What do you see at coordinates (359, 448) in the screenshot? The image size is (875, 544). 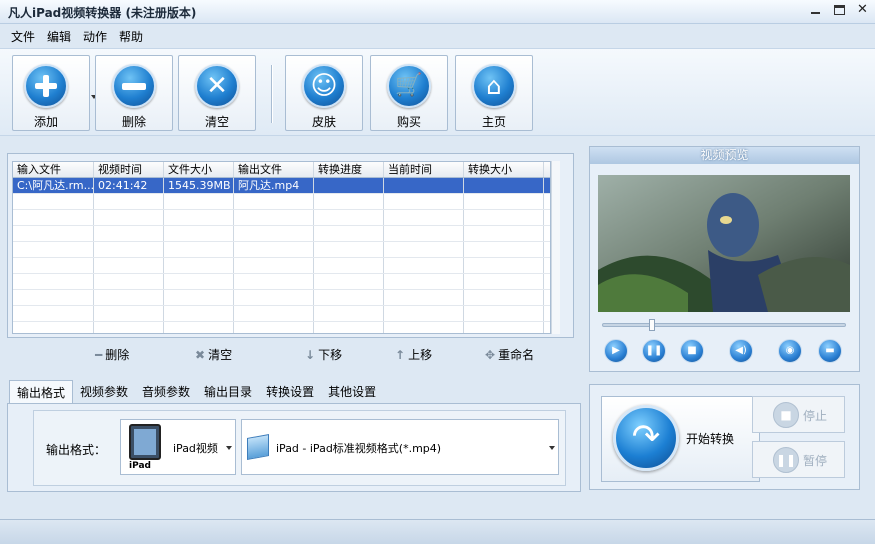 I see `format-name: iPad - iPad标准视频格式(*.mp4)` at bounding box center [359, 448].